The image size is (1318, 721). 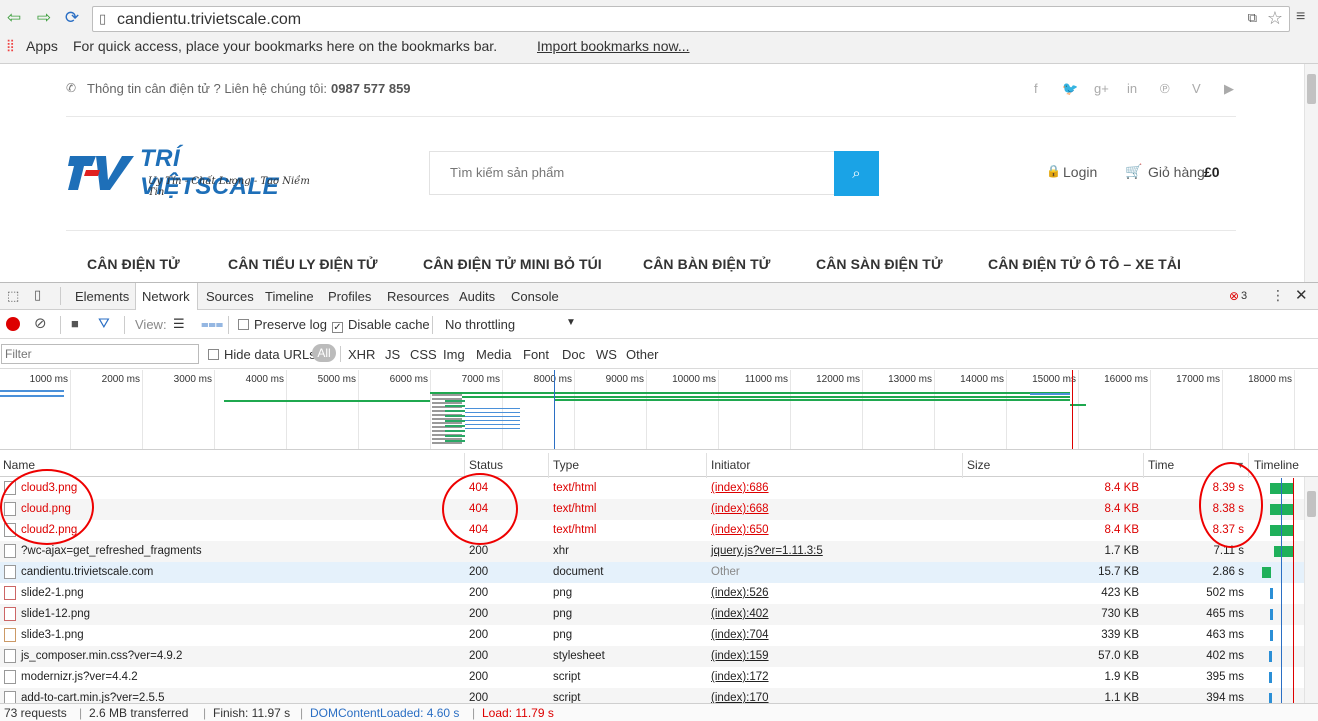 I want to click on filter-type-js: JS, so click(x=392, y=354).